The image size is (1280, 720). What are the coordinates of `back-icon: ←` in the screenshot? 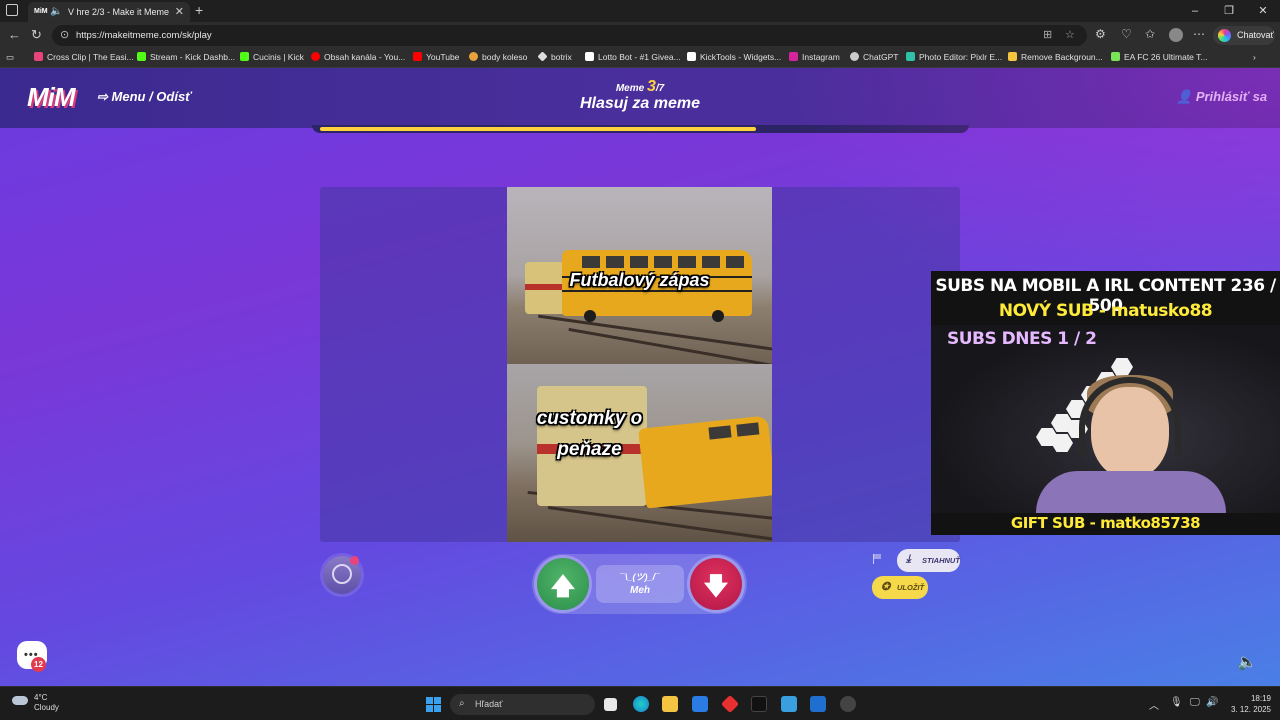 It's located at (14, 34).